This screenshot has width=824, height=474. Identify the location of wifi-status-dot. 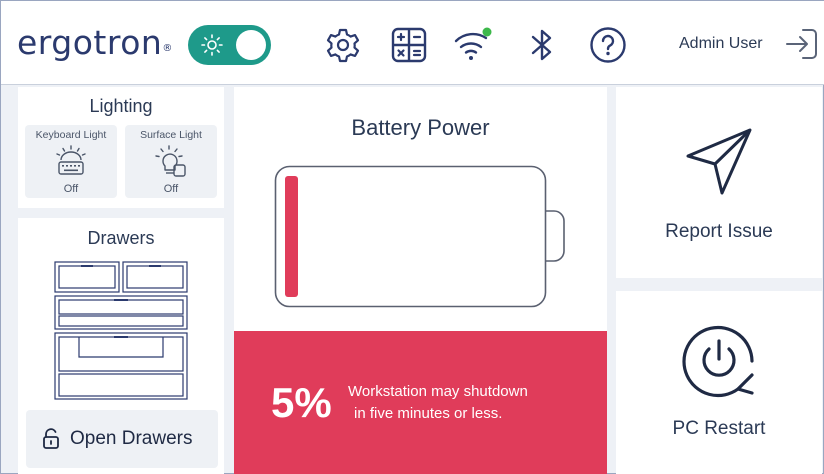
(487, 32).